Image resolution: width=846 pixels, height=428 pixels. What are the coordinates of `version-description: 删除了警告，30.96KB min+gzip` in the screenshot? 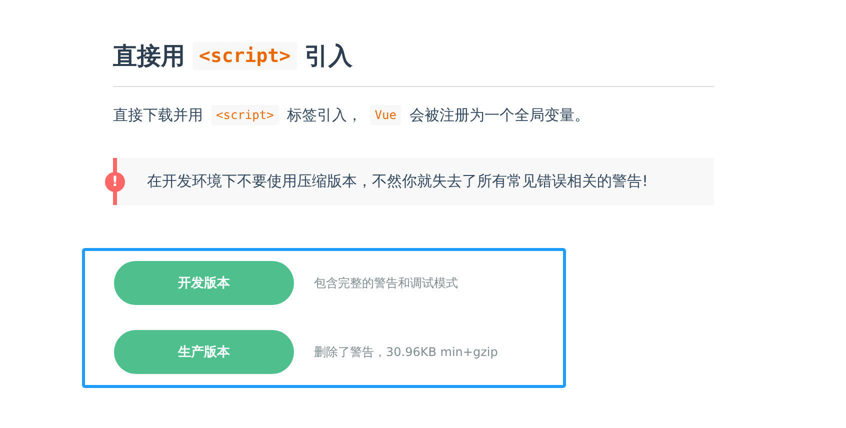 It's located at (406, 352).